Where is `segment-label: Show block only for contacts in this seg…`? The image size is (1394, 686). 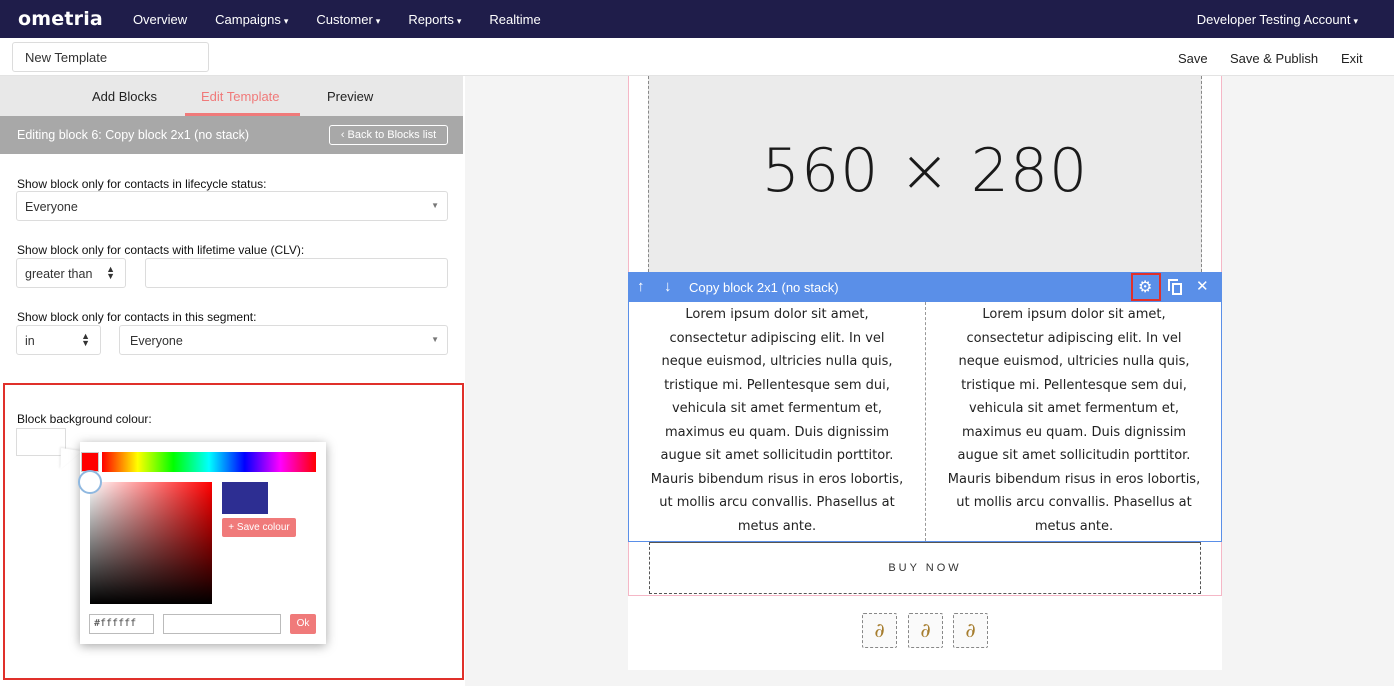 segment-label: Show block only for contacts in this seg… is located at coordinates (137, 317).